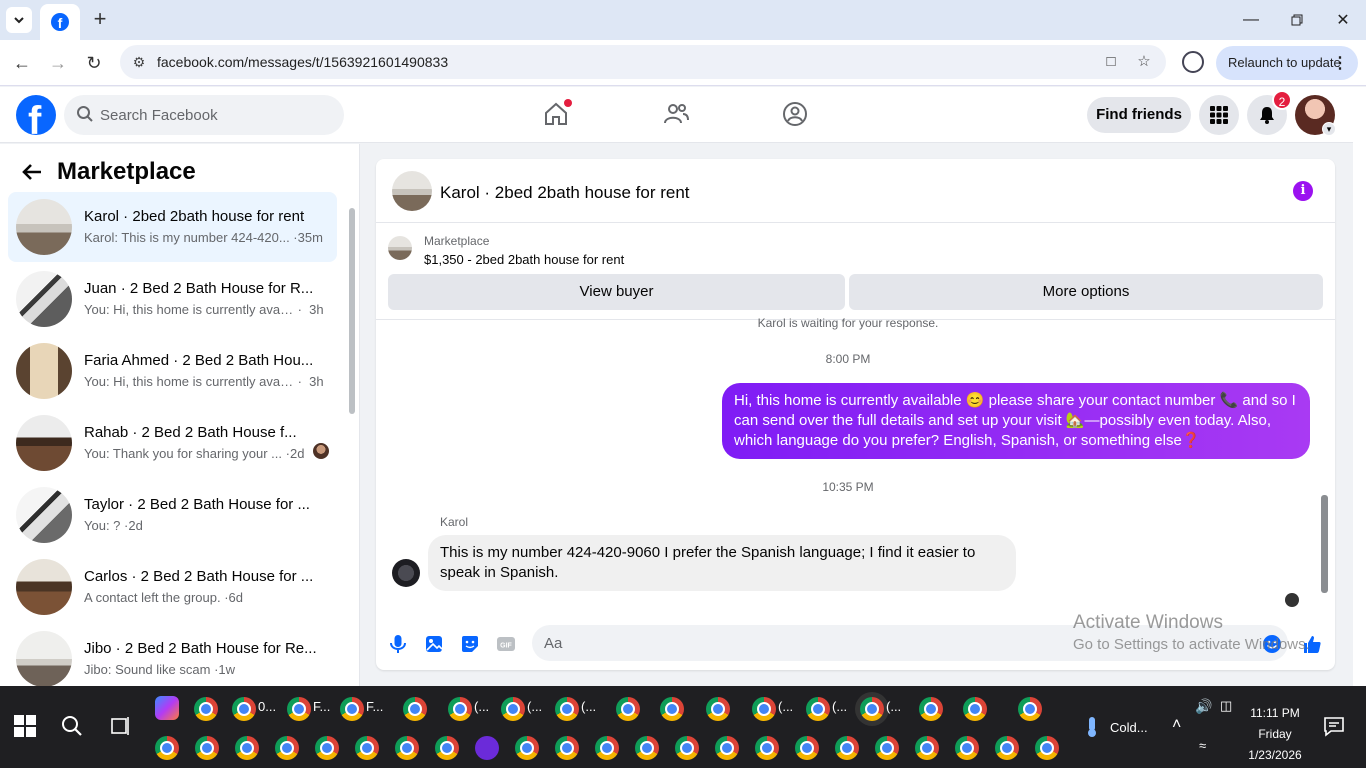  I want to click on install-app-icon: □, so click(1111, 62).